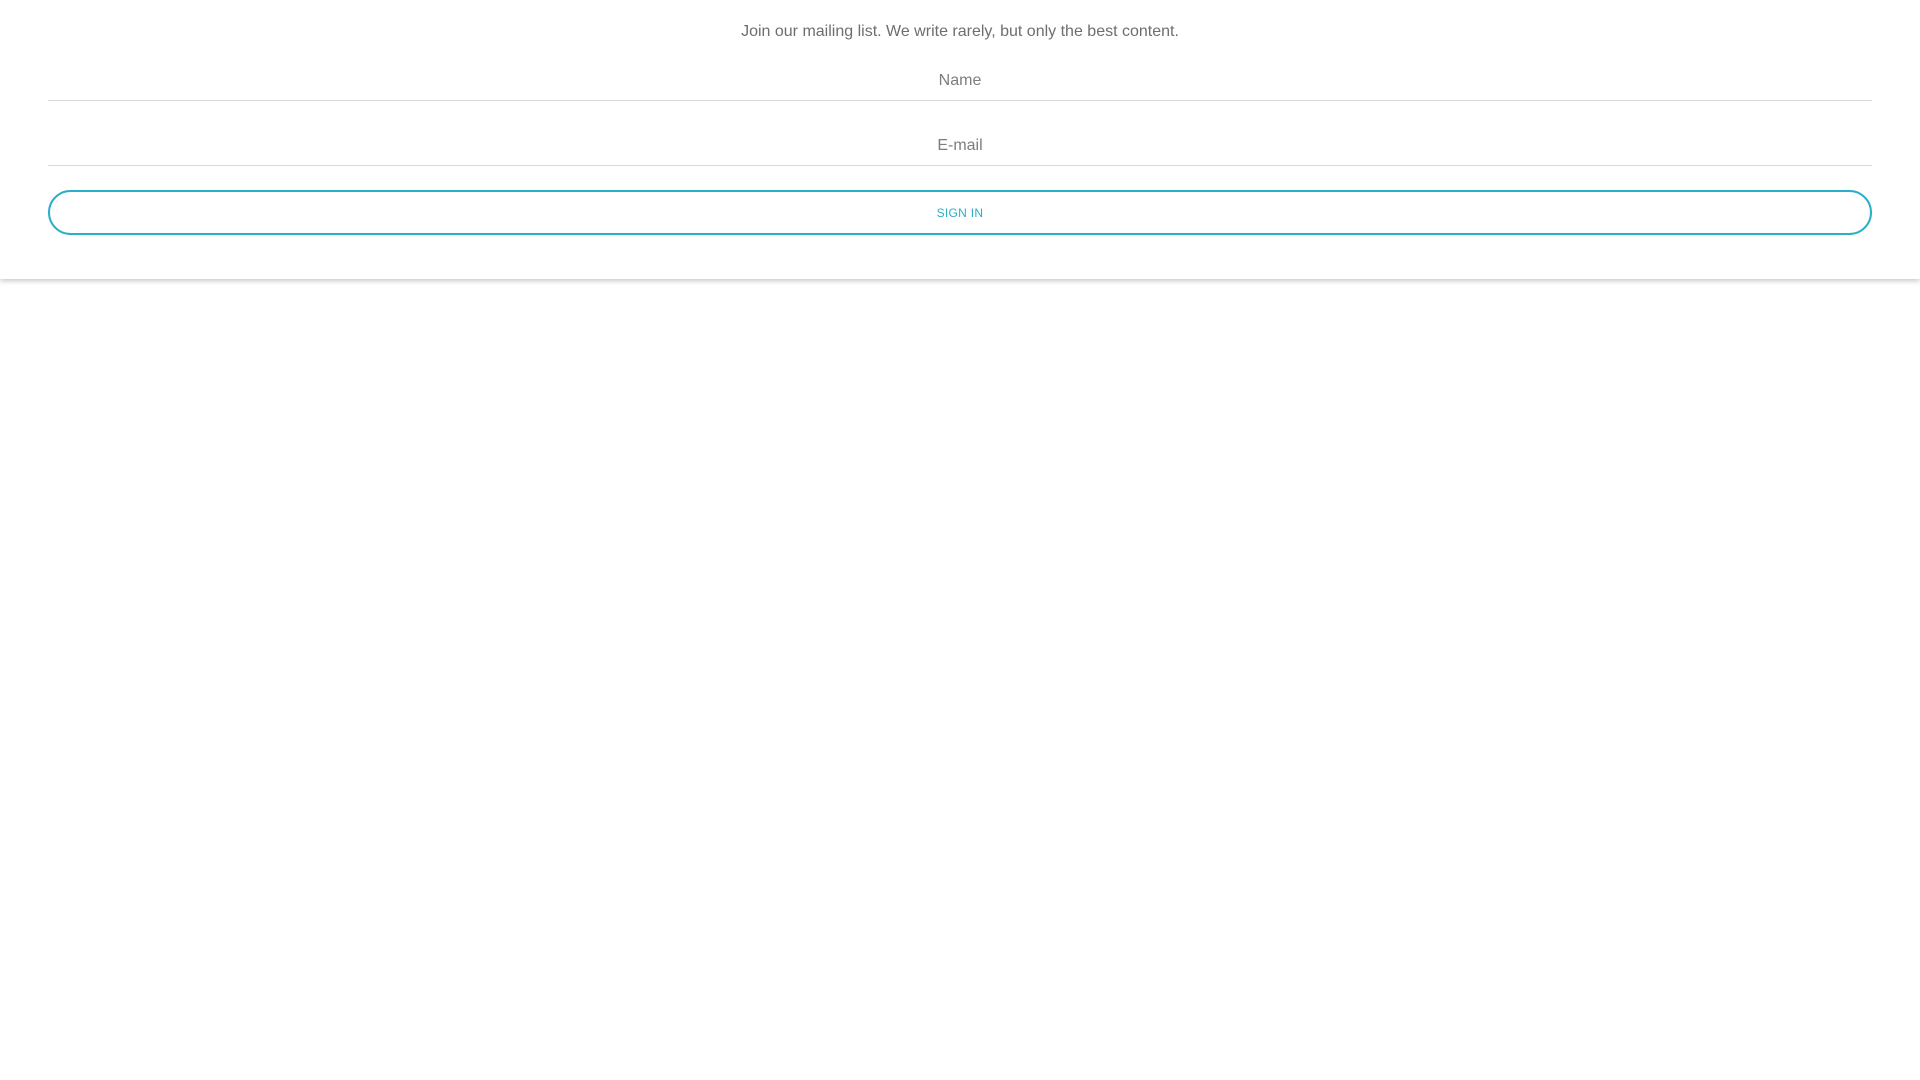  Describe the element at coordinates (960, 212) in the screenshot. I see `sign-in-button: SIGN IN` at that location.